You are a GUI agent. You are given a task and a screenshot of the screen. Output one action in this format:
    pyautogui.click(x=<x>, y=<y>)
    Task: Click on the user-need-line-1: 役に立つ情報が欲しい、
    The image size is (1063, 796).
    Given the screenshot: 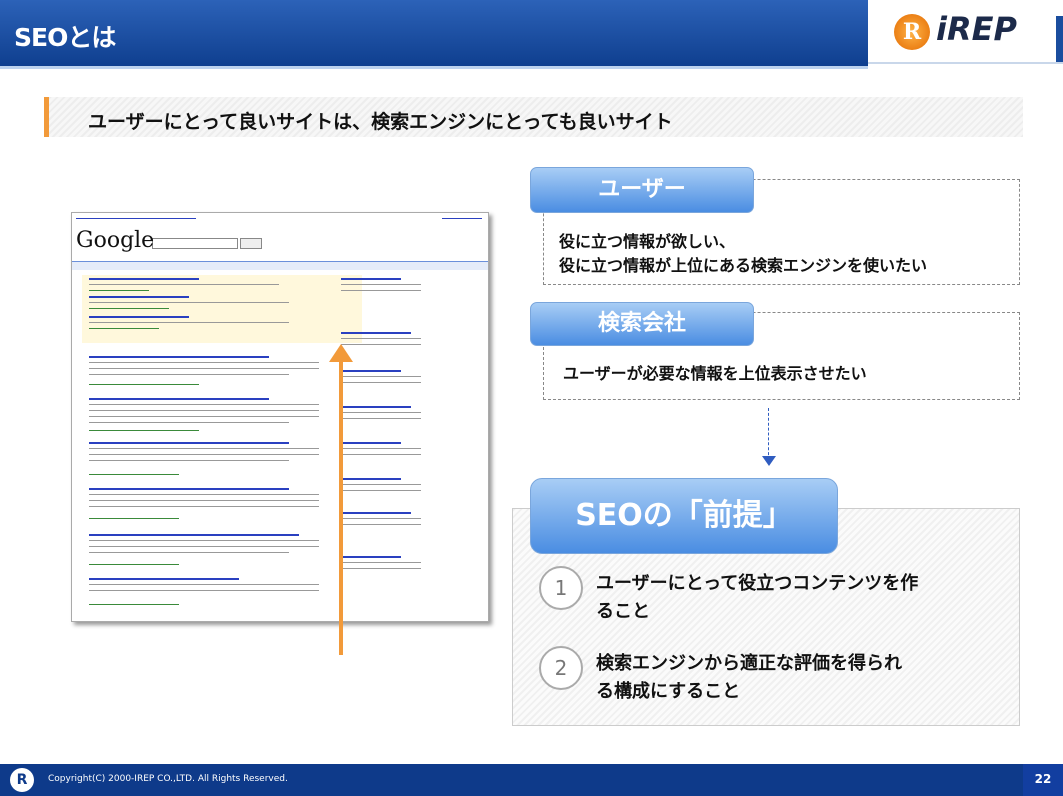 What is the action you would take?
    pyautogui.click(x=647, y=241)
    